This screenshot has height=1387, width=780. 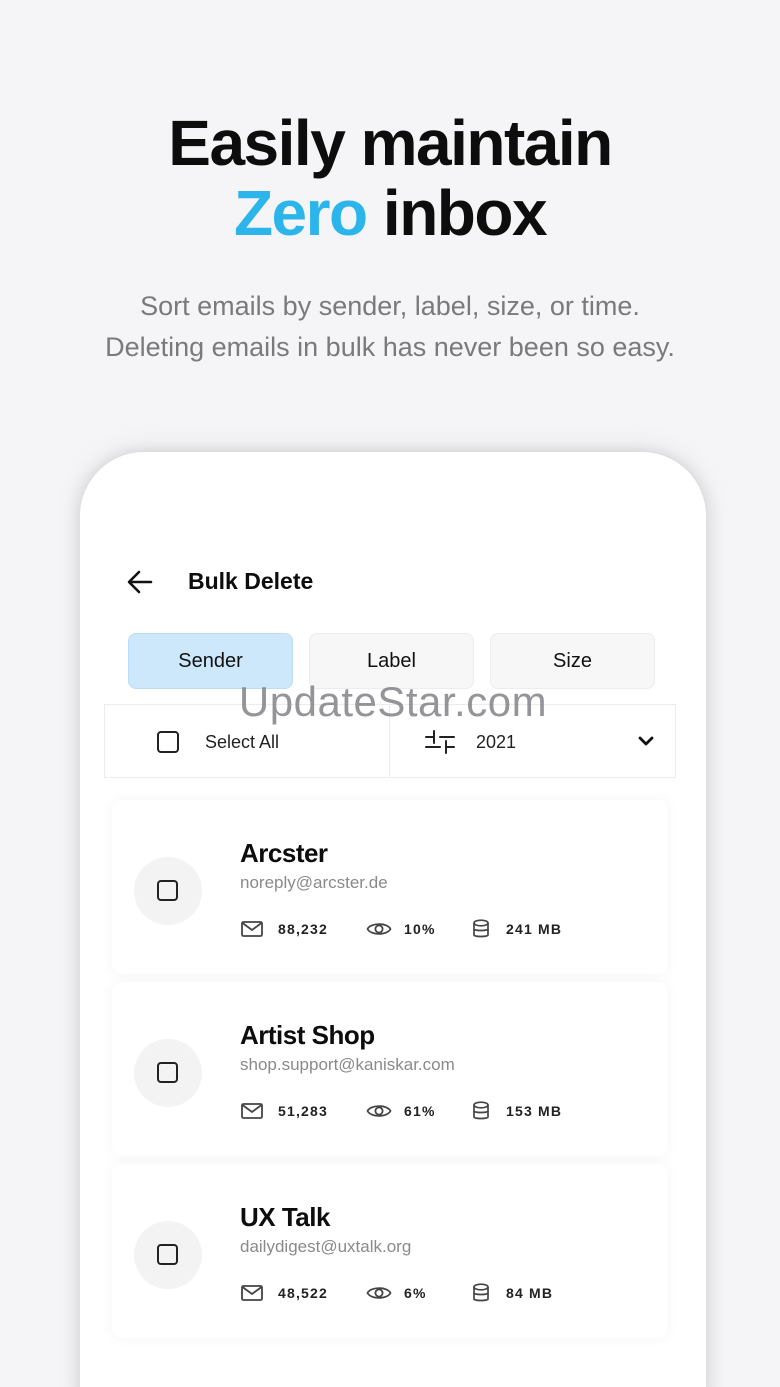 I want to click on sender-stats: 88,232 10% 241 MB, so click(x=450, y=929).